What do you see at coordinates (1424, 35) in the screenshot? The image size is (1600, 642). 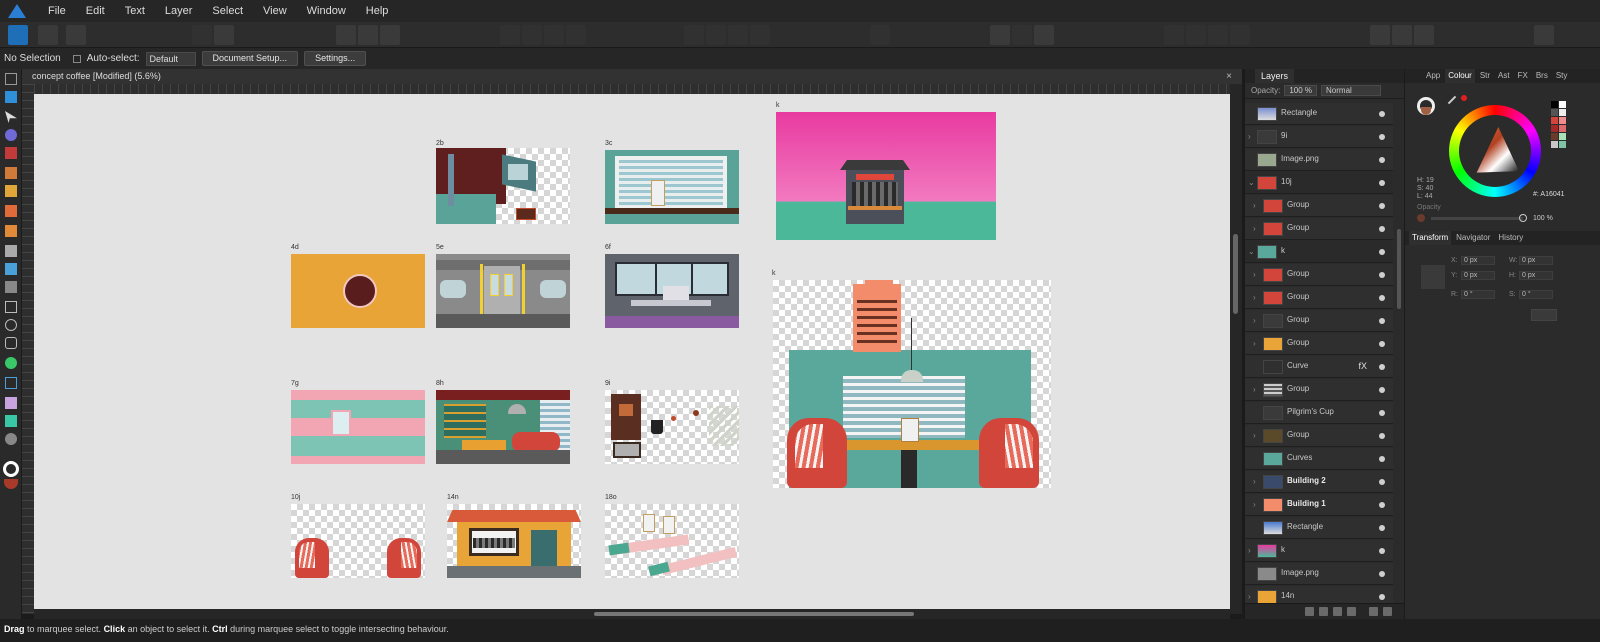 I see `color-picker-icon` at bounding box center [1424, 35].